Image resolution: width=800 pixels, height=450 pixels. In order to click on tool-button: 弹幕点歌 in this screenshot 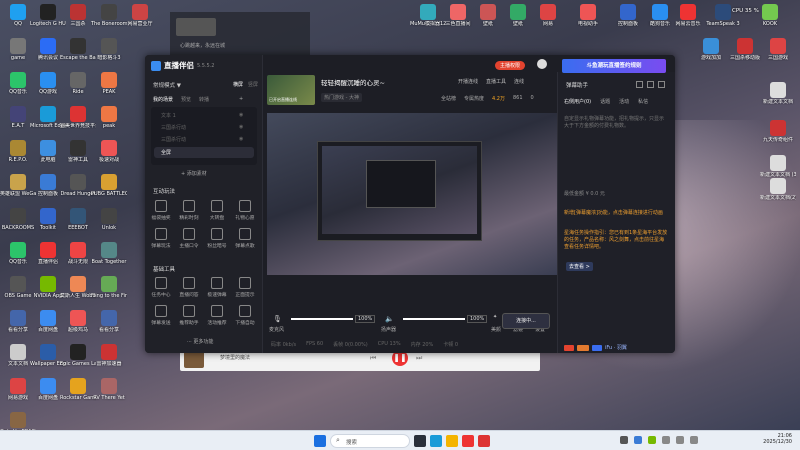, I will do `click(245, 238)`.